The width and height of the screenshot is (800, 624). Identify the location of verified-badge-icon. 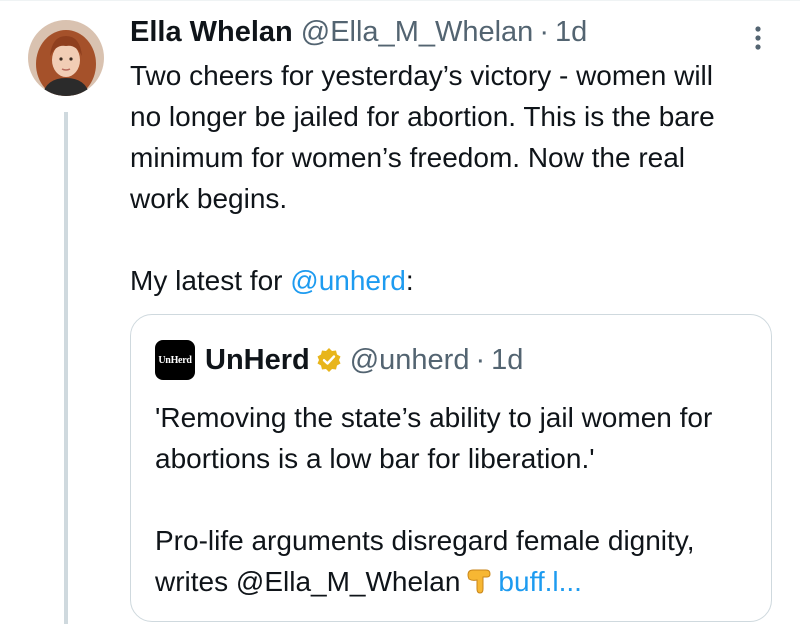
(329, 360).